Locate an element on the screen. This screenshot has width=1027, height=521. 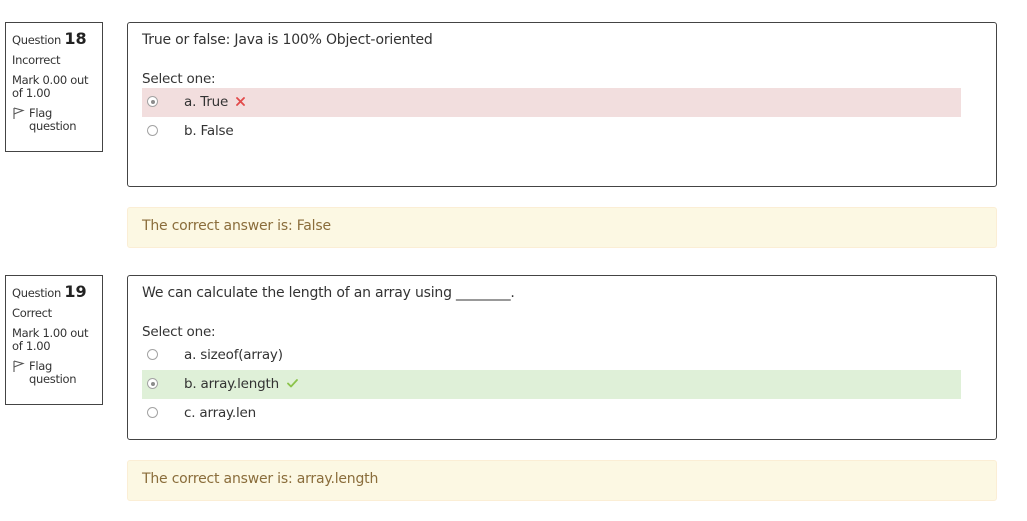
answer-option-a: a. sizeof(array) is located at coordinates (551, 355).